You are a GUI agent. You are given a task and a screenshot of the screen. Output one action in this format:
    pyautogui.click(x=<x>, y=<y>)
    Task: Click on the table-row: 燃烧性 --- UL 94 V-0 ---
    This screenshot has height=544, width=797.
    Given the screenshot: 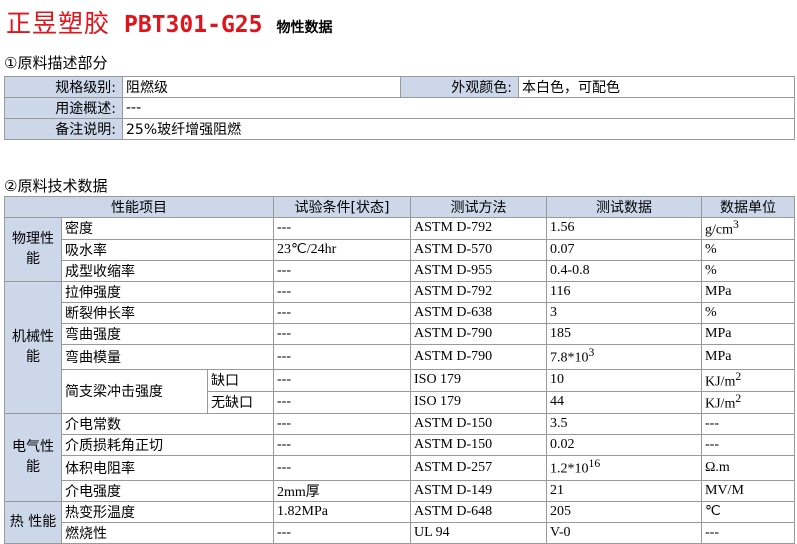 What is the action you would take?
    pyautogui.click(x=400, y=532)
    